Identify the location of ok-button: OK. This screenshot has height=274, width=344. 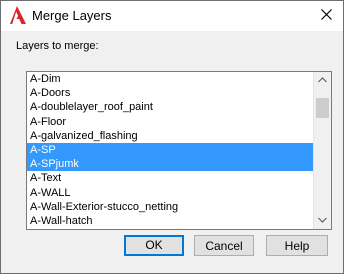
(154, 245).